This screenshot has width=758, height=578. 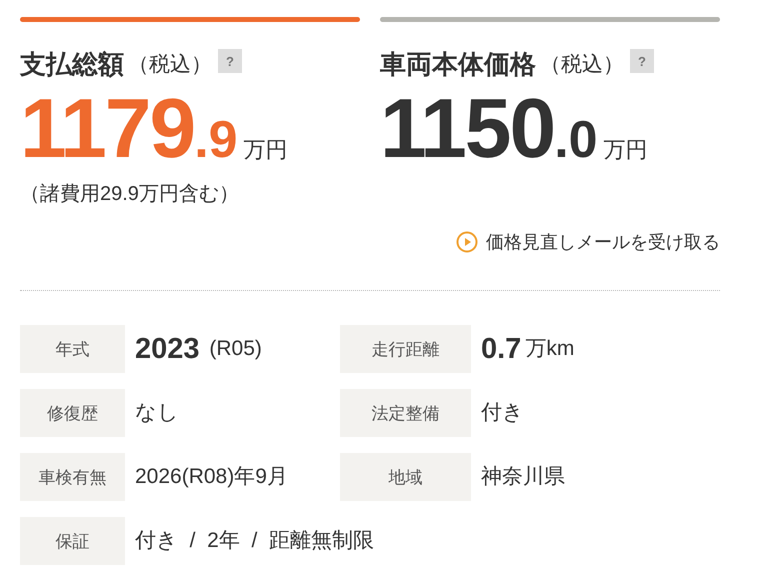 I want to click on spec-value: 2026(R08)年9月, so click(x=212, y=477).